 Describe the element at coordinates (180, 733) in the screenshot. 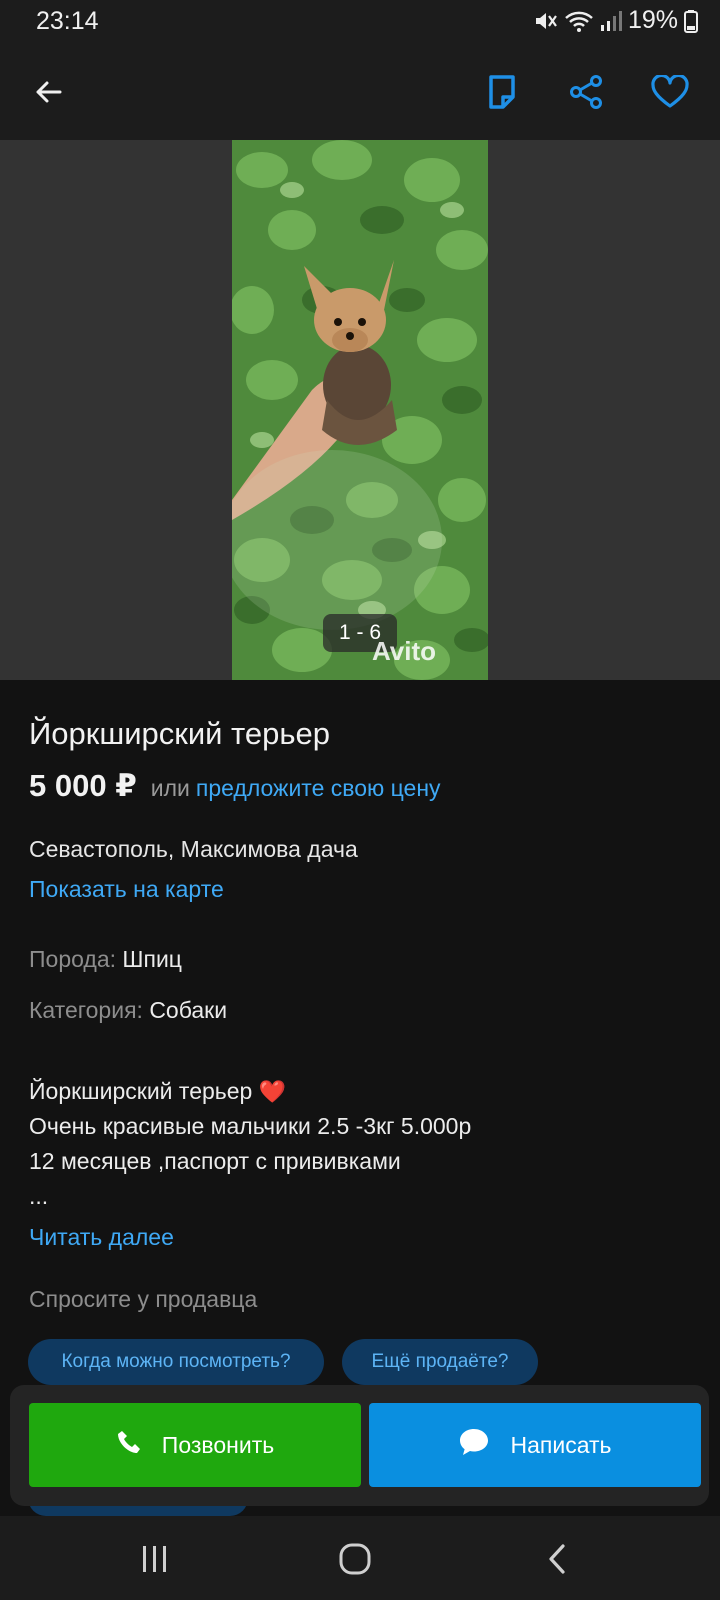

I see `listing-title: Йоркширский терьер` at that location.